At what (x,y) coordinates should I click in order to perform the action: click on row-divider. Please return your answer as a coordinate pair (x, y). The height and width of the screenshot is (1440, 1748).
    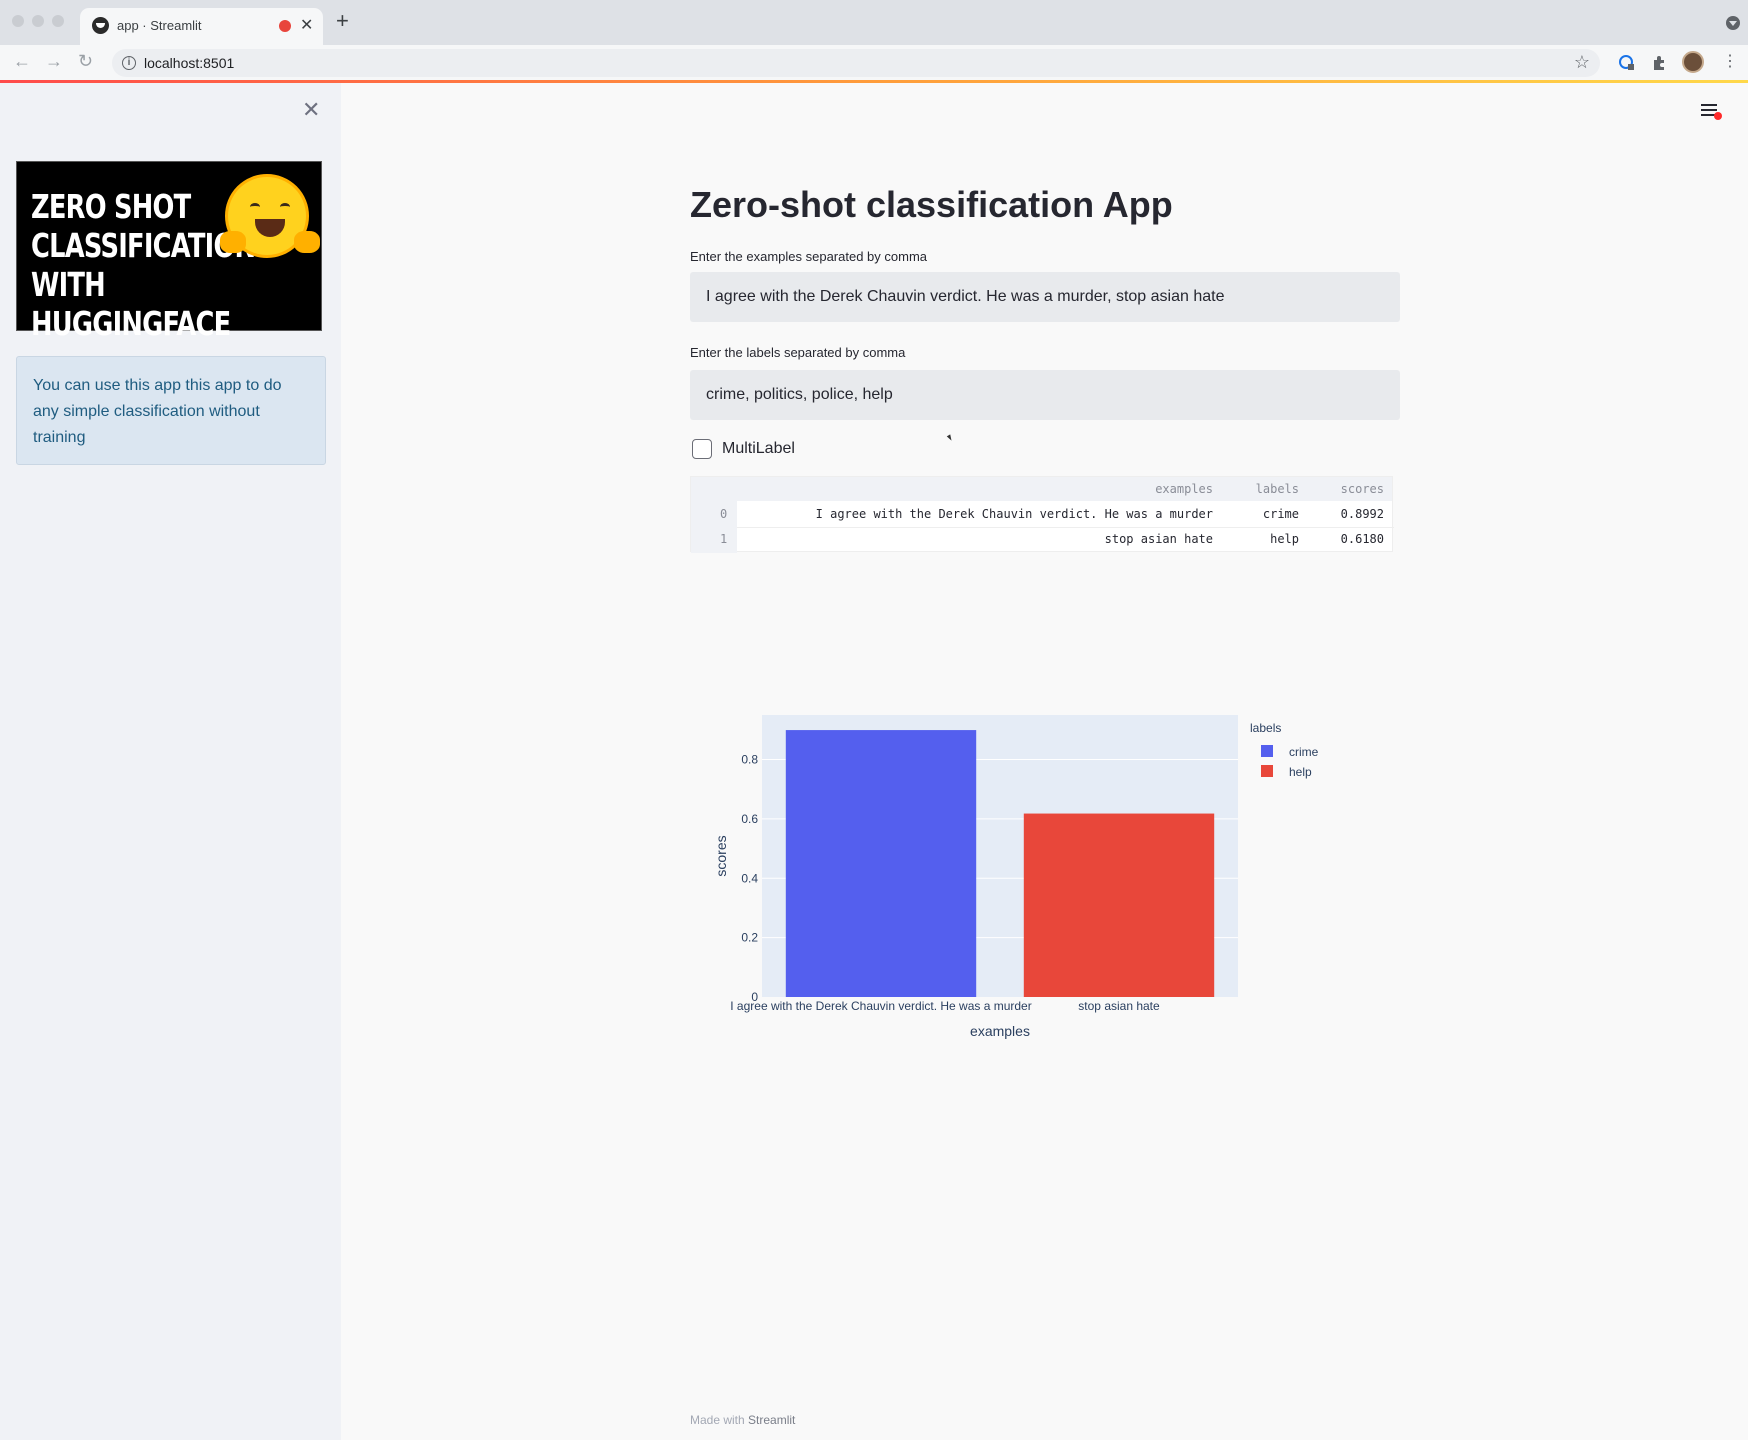
    Looking at the image, I should click on (1065, 527).